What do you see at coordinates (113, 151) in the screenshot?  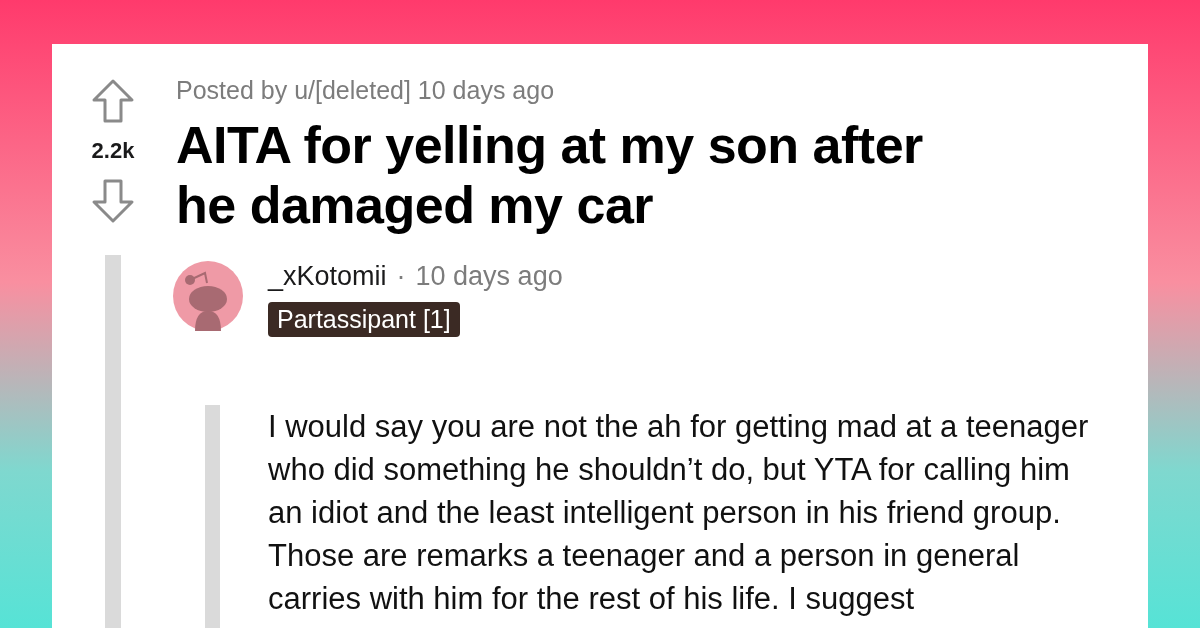 I see `vote-count: 2.2k` at bounding box center [113, 151].